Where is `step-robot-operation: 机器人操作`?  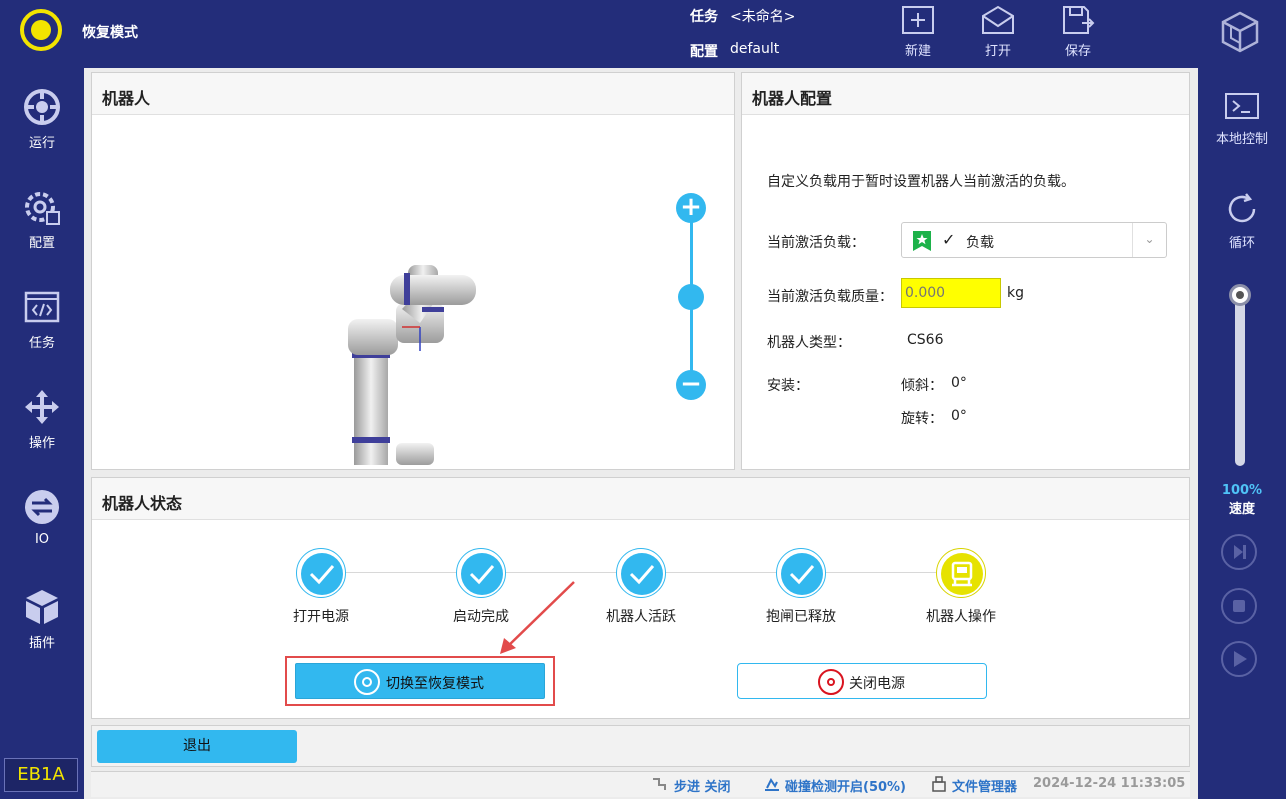 step-robot-operation: 机器人操作 is located at coordinates (961, 587).